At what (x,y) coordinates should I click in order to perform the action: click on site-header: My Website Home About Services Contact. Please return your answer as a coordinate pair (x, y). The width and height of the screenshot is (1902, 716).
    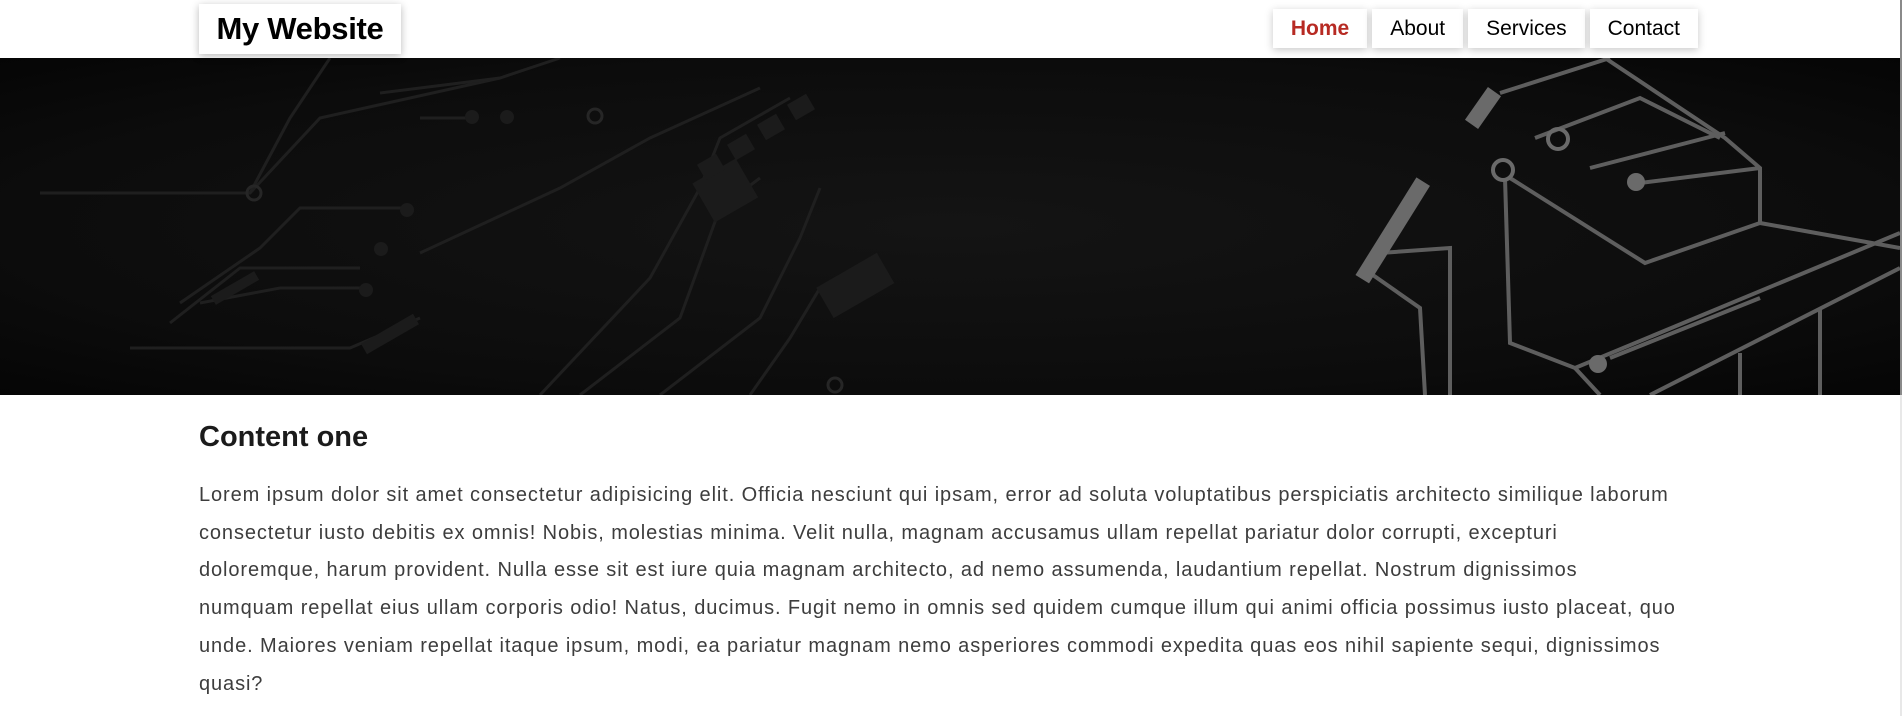
    Looking at the image, I should click on (950, 29).